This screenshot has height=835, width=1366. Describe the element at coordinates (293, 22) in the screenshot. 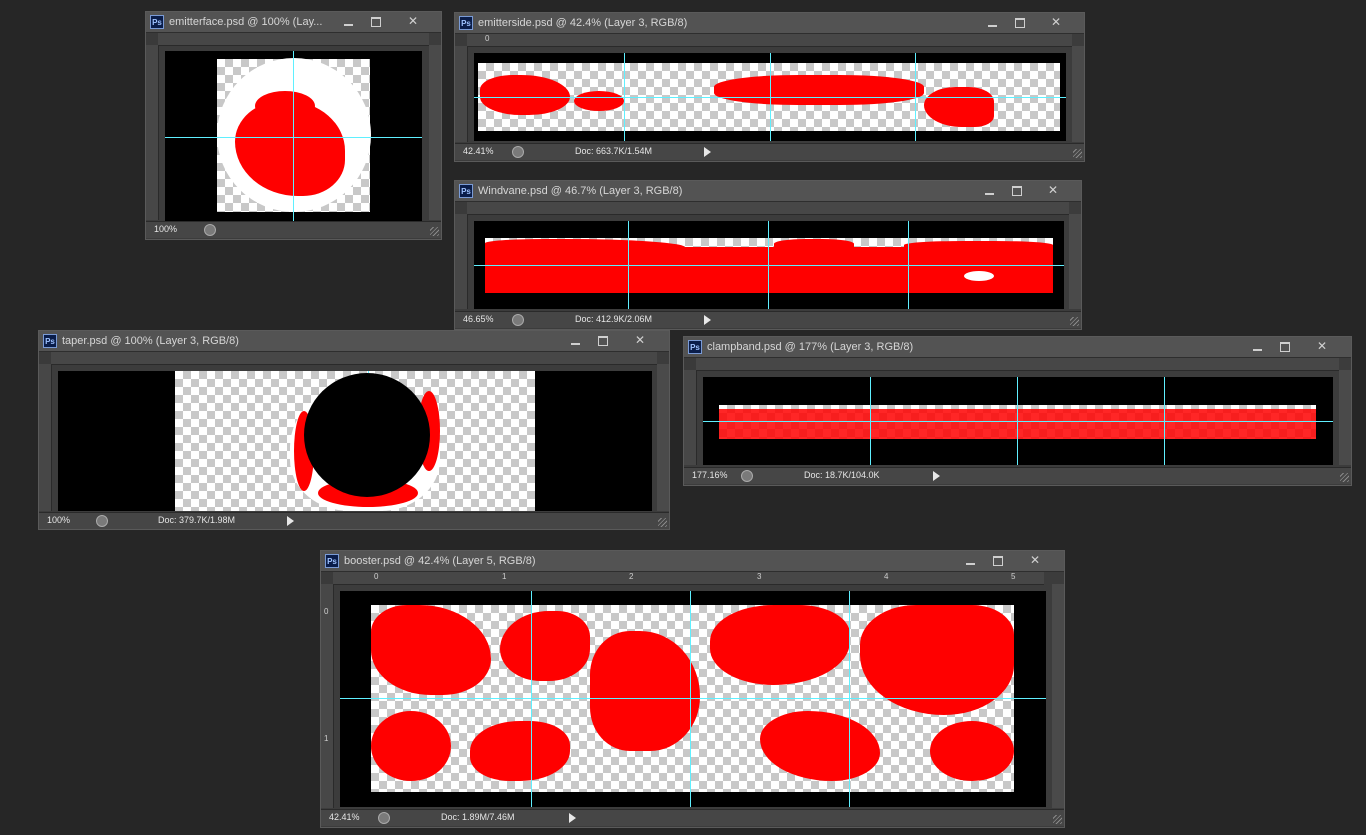

I see `title-bar: Ps emitterface.psd @ 100% (Lay... ✕` at that location.